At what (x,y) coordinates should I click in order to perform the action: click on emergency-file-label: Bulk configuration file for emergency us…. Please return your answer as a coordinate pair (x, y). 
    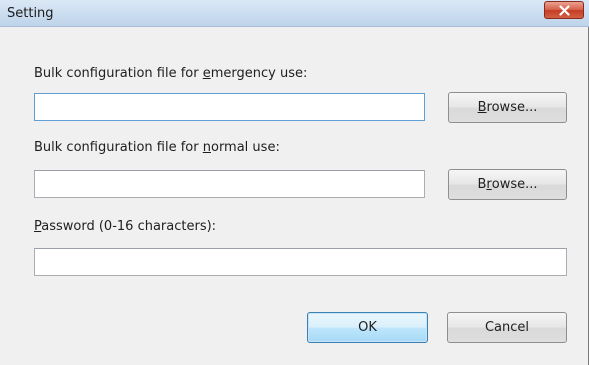
    Looking at the image, I should click on (171, 73).